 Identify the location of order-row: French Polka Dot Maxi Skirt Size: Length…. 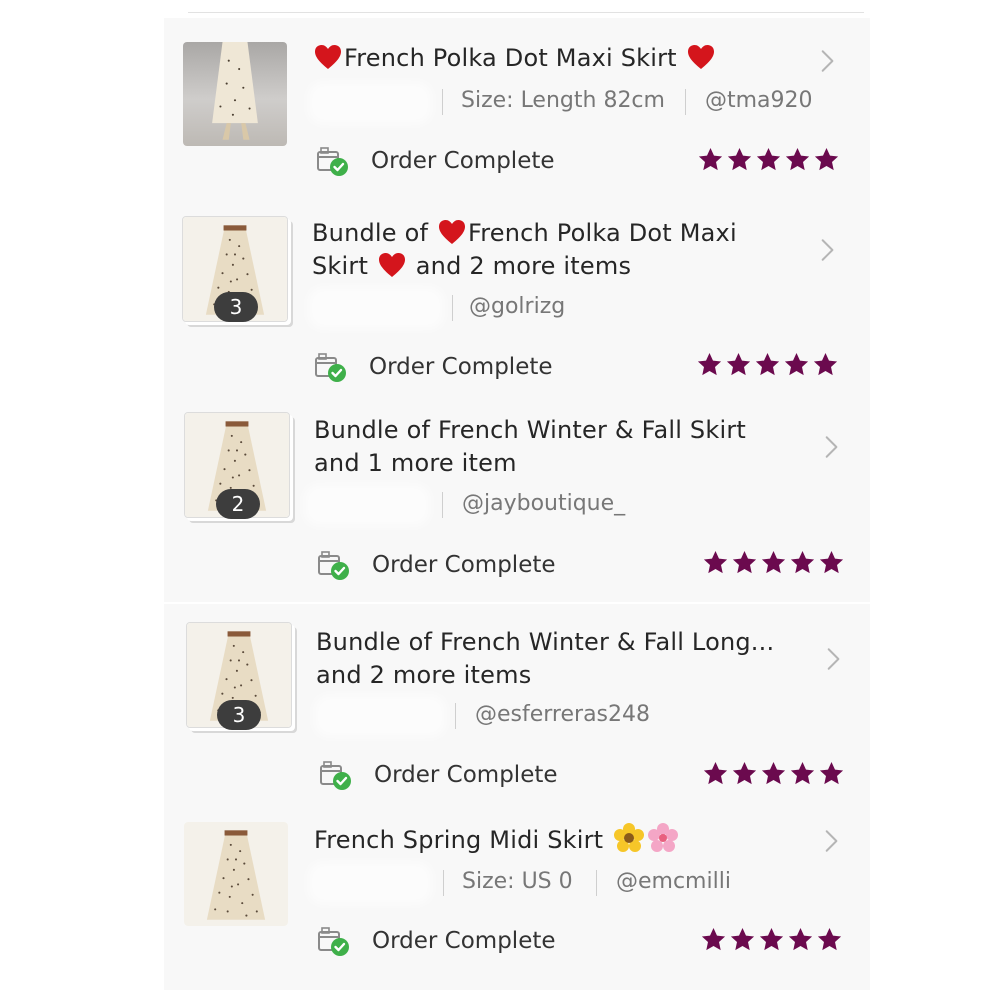
(517, 109).